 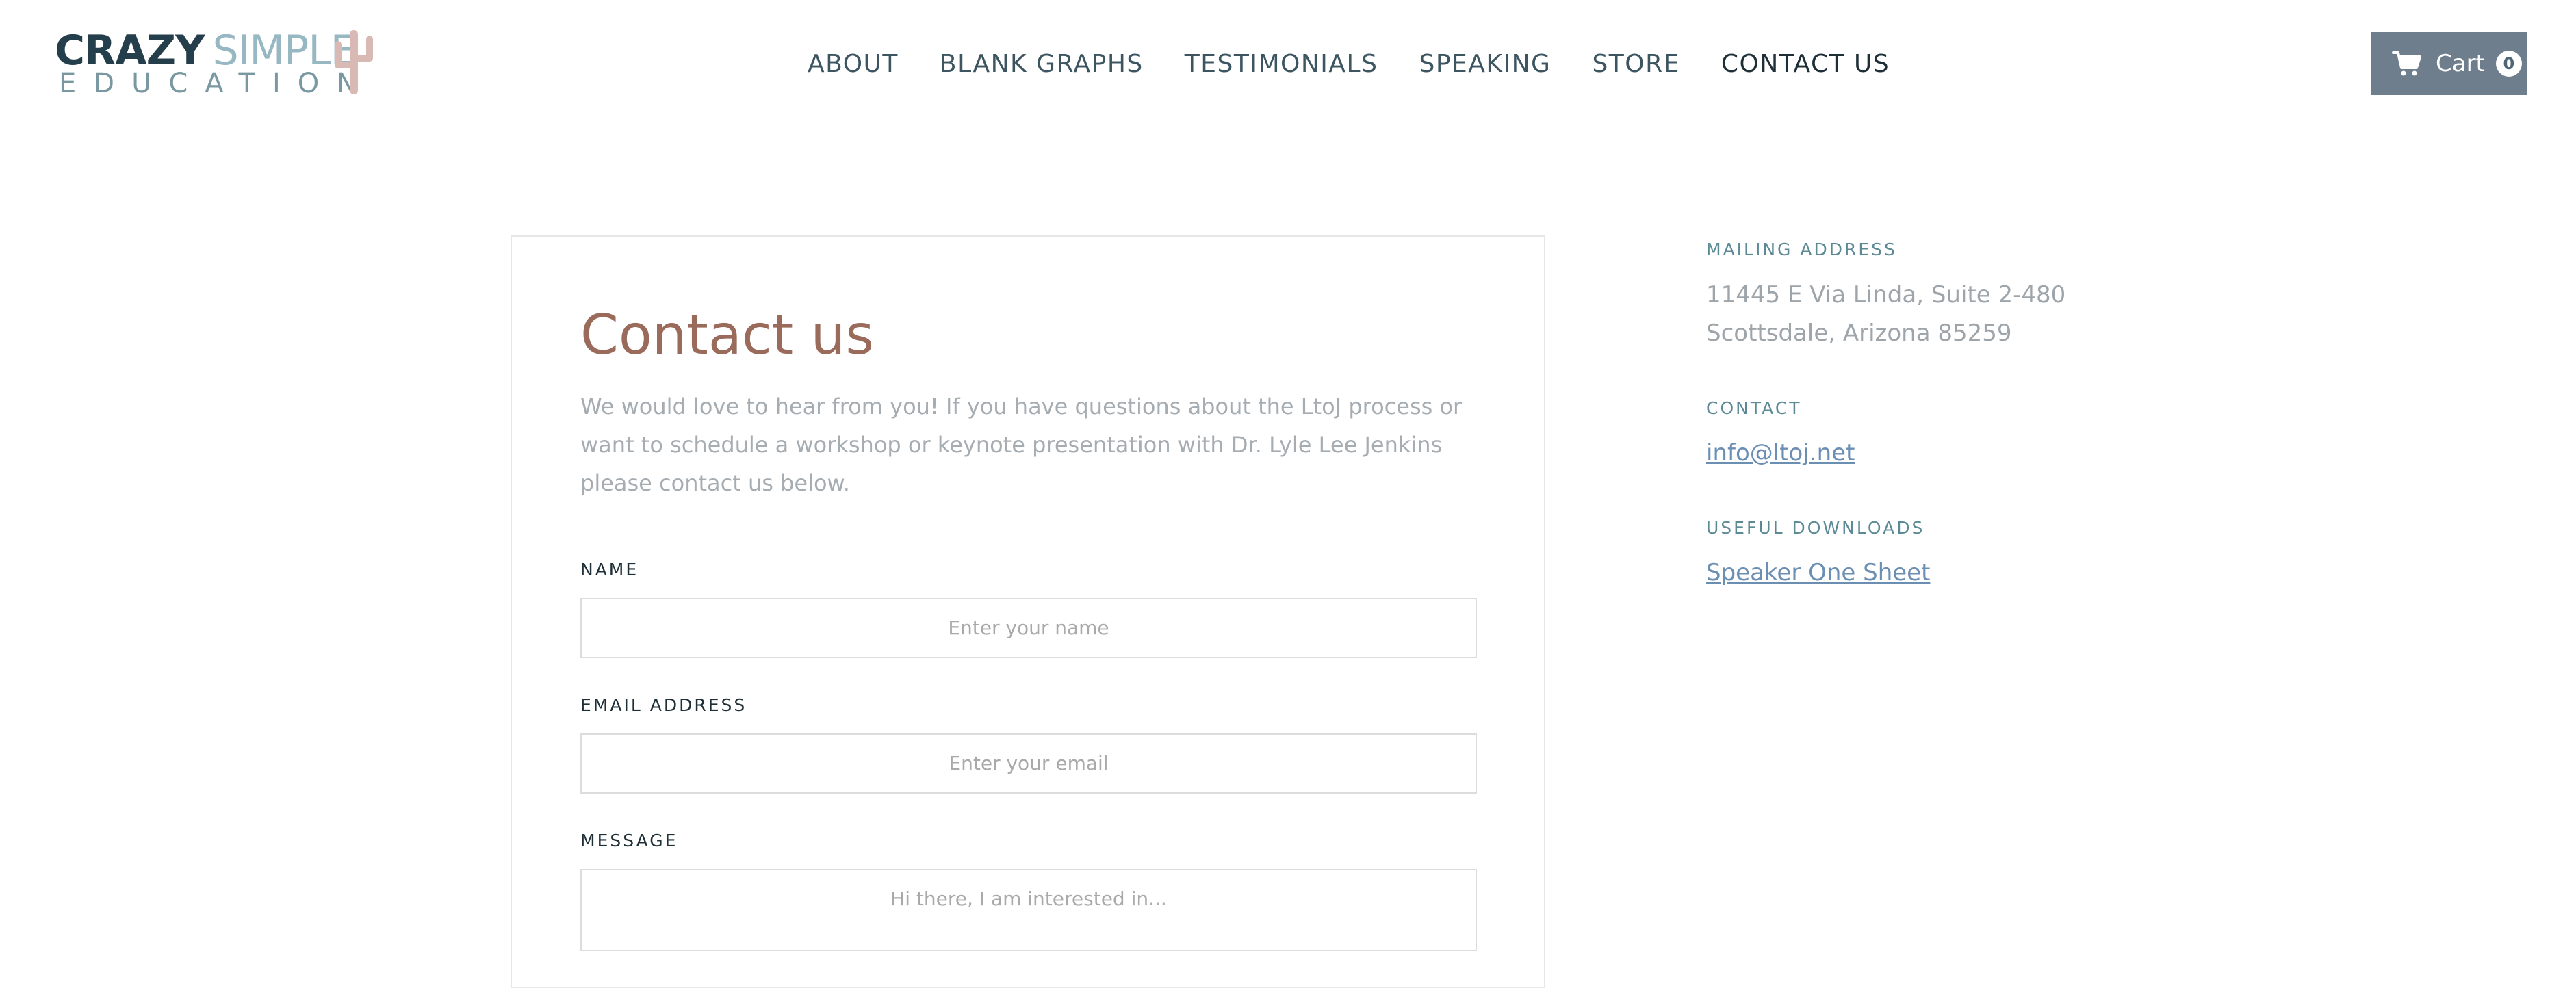 What do you see at coordinates (2508, 64) in the screenshot?
I see `cart-count-badge: 0` at bounding box center [2508, 64].